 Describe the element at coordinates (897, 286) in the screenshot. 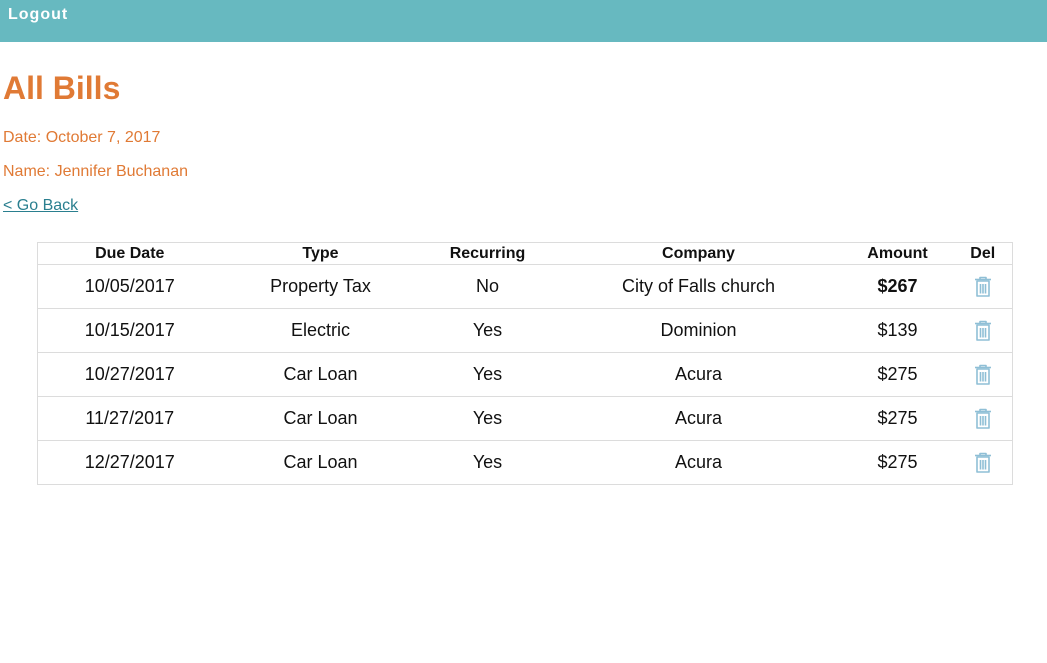

I see `amount-cell: $267` at that location.